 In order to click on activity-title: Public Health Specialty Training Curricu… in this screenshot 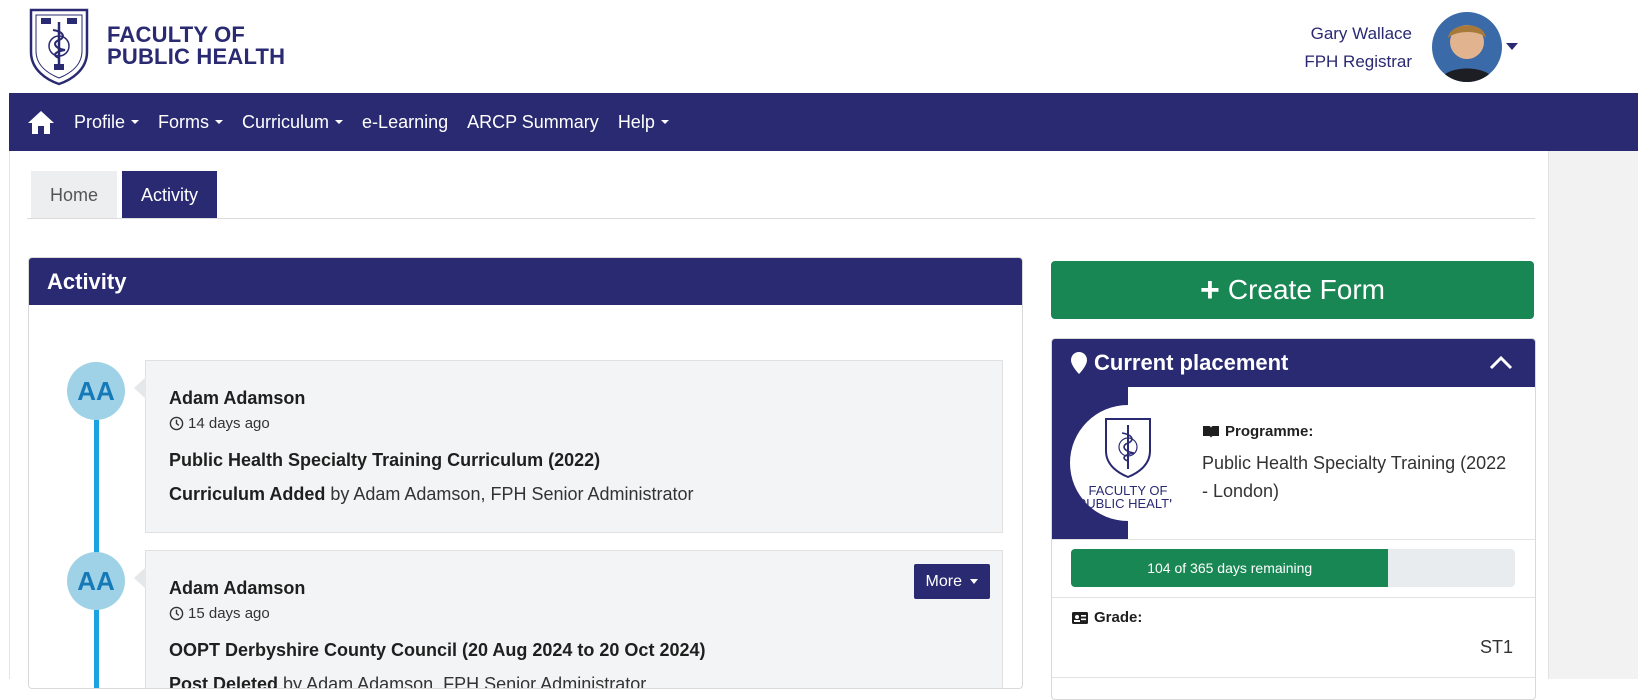, I will do `click(384, 460)`.